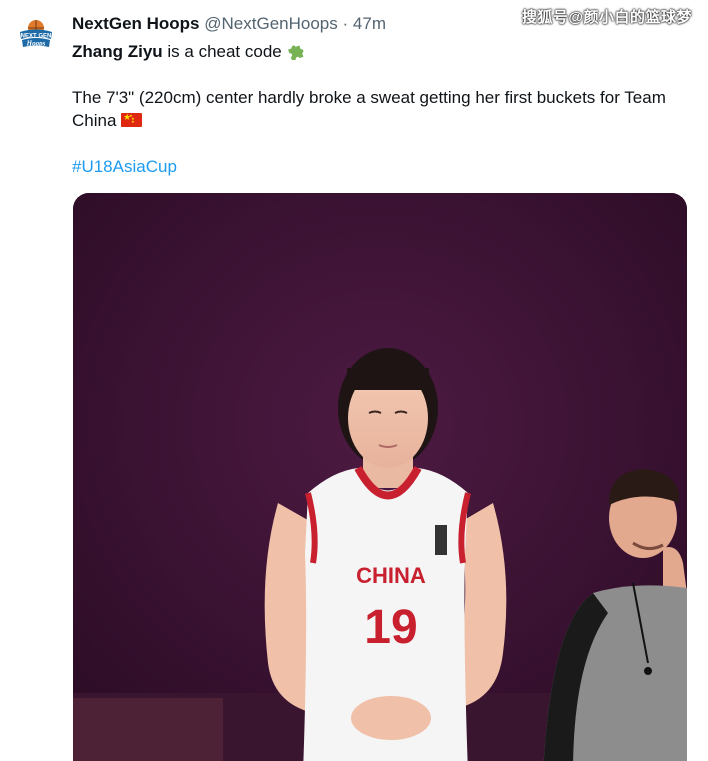 The image size is (708, 761). Describe the element at coordinates (224, 51) in the screenshot. I see `text-line1: is a cheat code` at that location.